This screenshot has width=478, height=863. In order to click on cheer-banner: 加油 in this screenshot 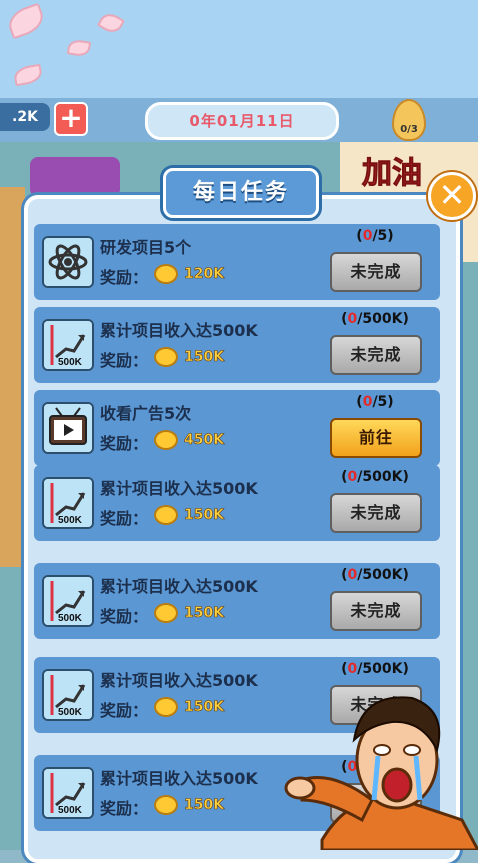, I will do `click(392, 174)`.